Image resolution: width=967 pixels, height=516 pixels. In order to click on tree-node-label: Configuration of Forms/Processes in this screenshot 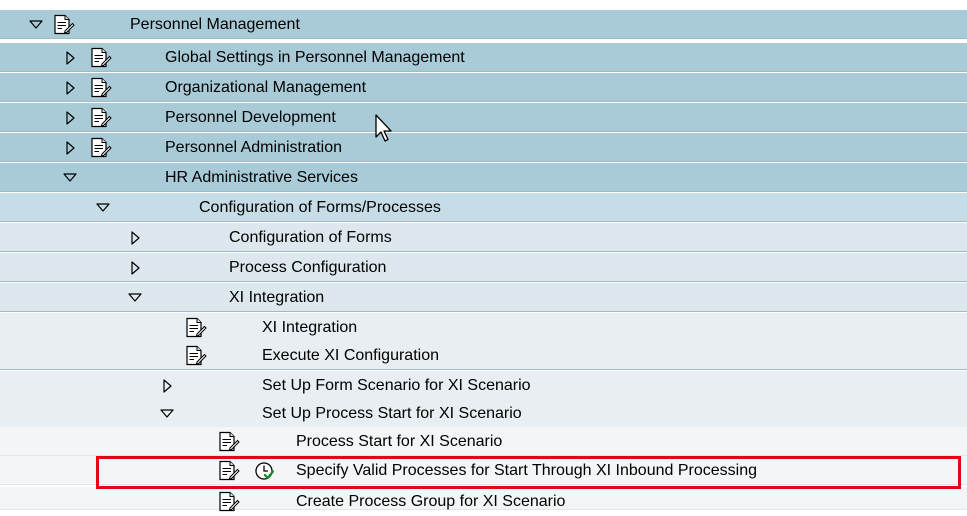, I will do `click(320, 207)`.